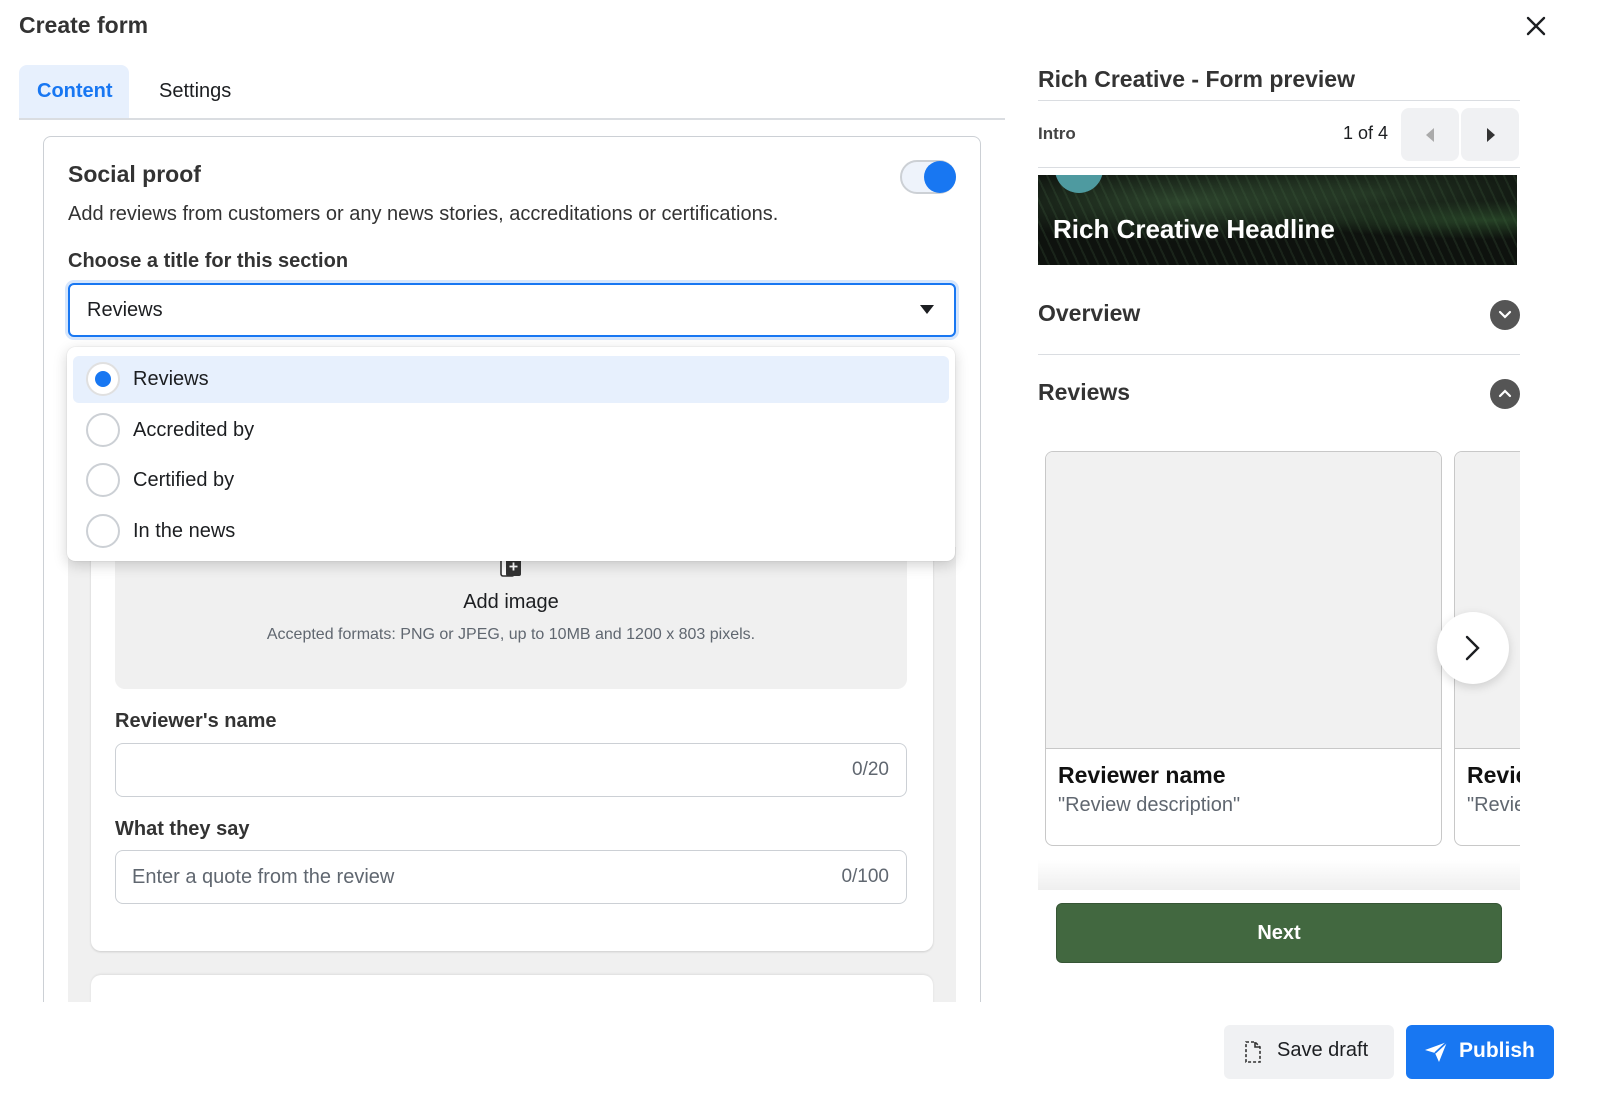 The image size is (1600, 1109). Describe the element at coordinates (1279, 933) in the screenshot. I see `preview-next-button: Next` at that location.